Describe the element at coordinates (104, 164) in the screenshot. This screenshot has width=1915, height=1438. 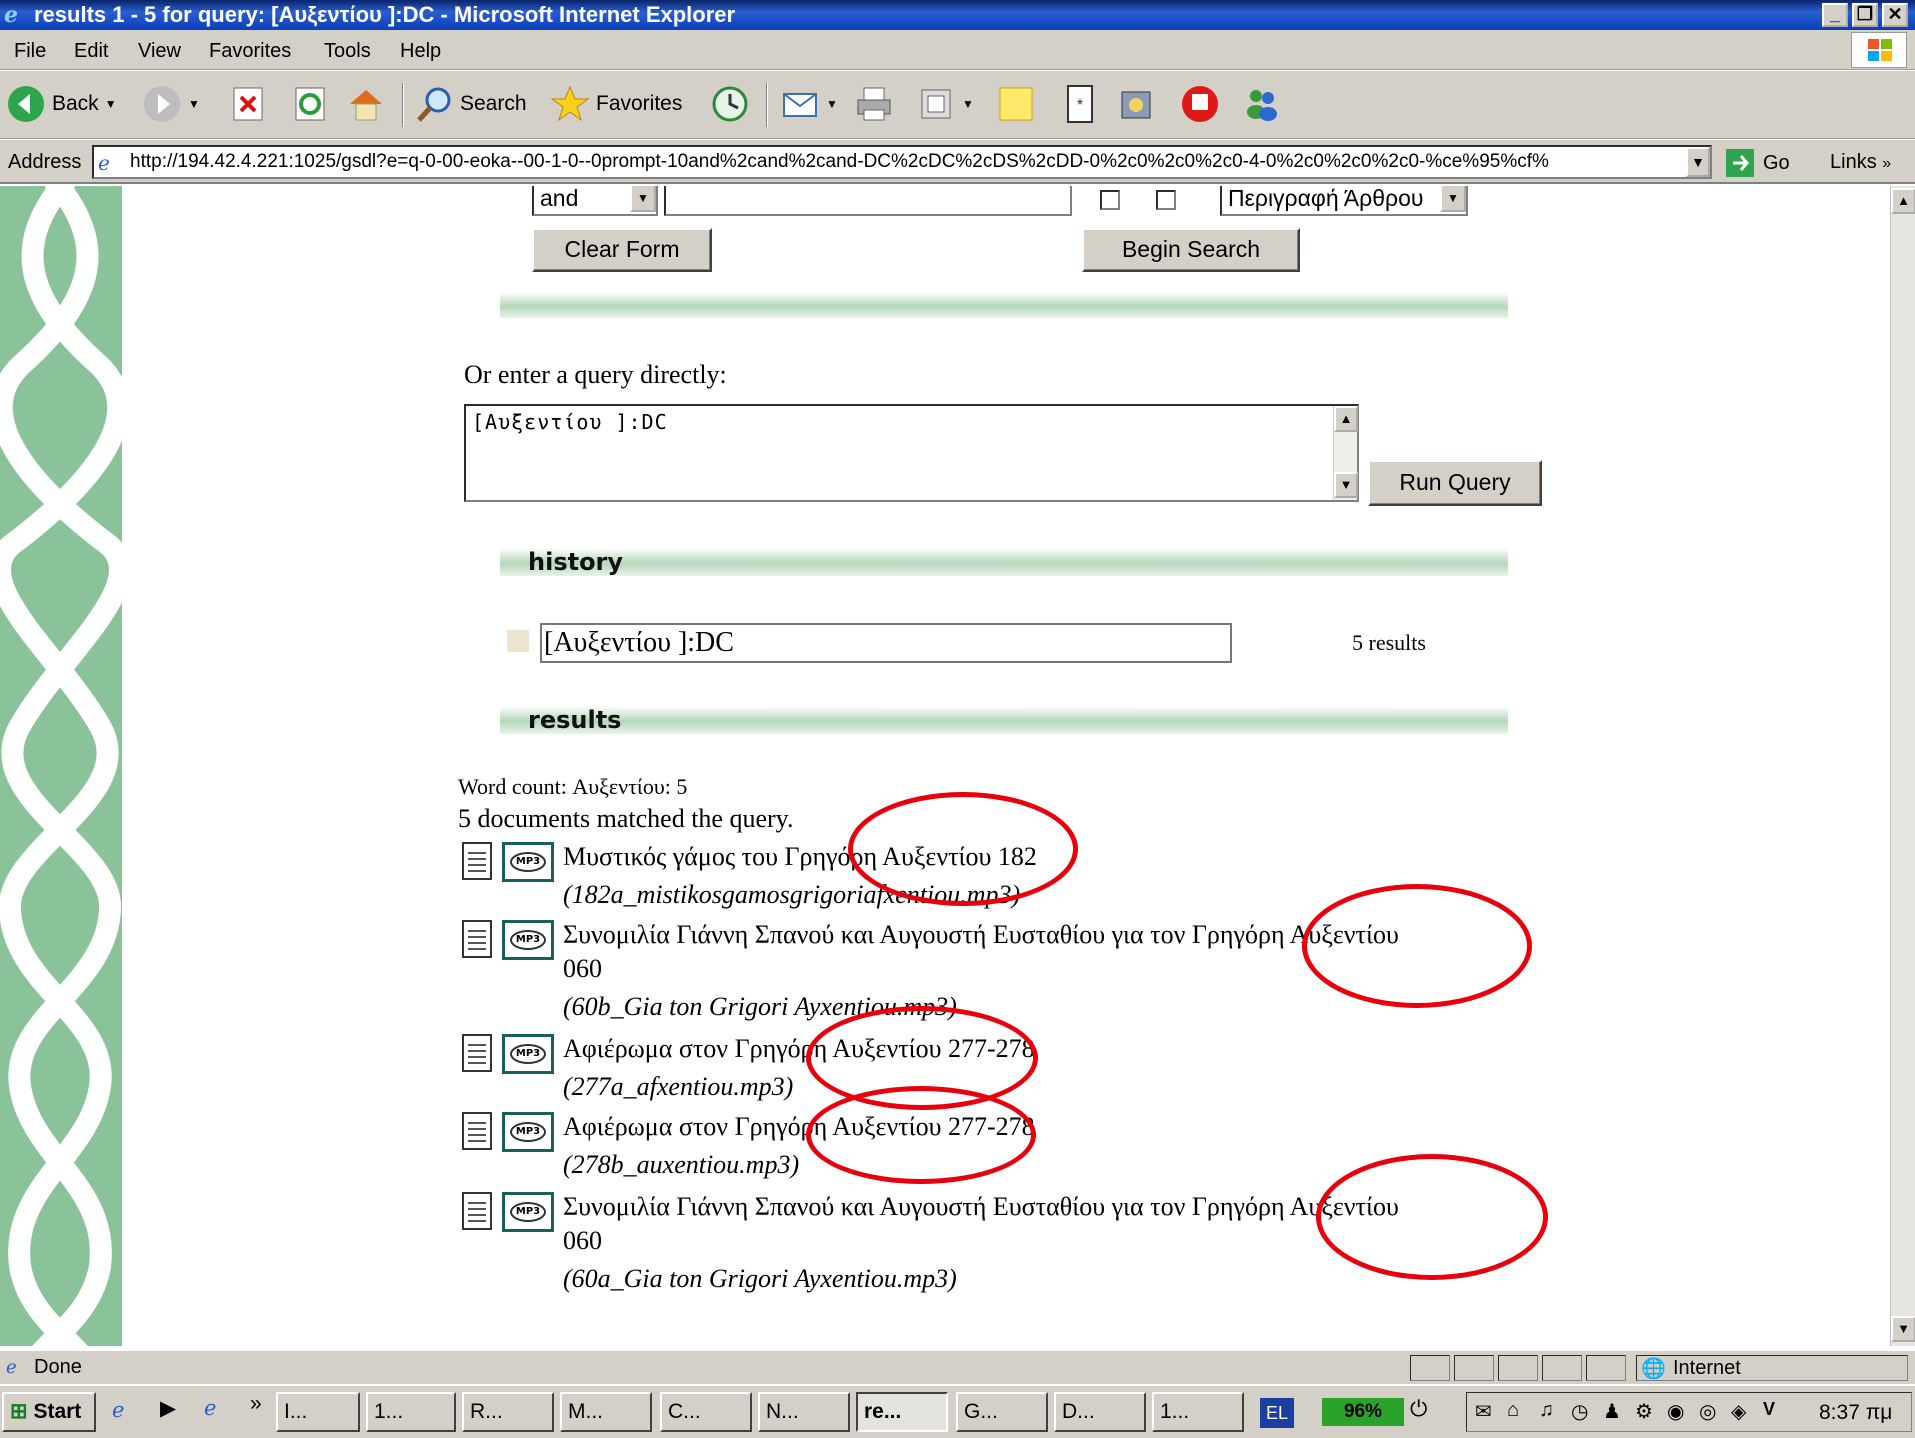
I see `page-icon: ℯ` at that location.